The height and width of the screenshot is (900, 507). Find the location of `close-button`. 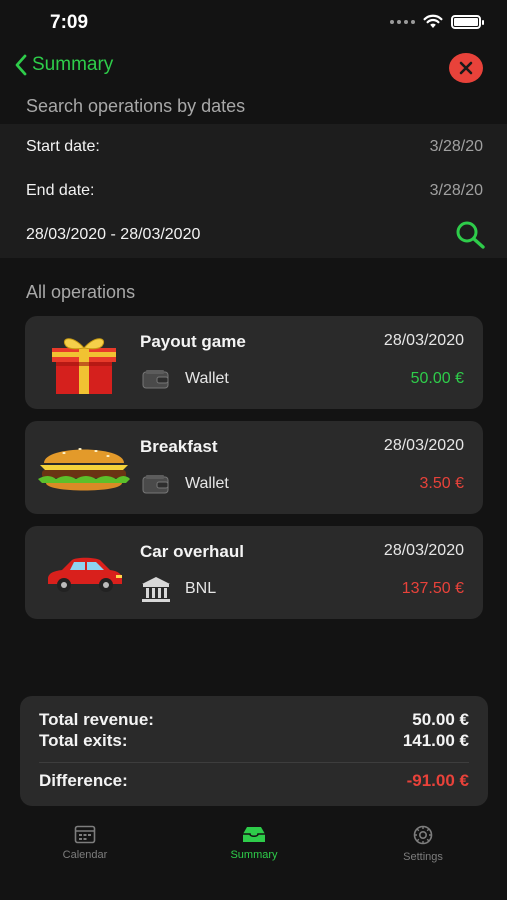

close-button is located at coordinates (466, 68).